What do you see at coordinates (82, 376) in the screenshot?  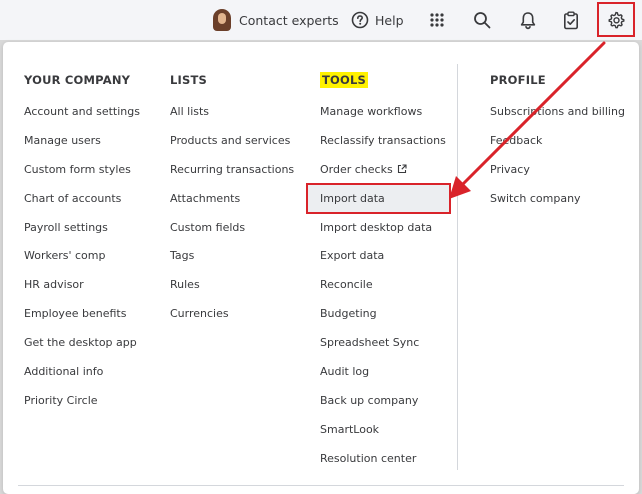 I see `menu-item-additional-info: Additional info` at bounding box center [82, 376].